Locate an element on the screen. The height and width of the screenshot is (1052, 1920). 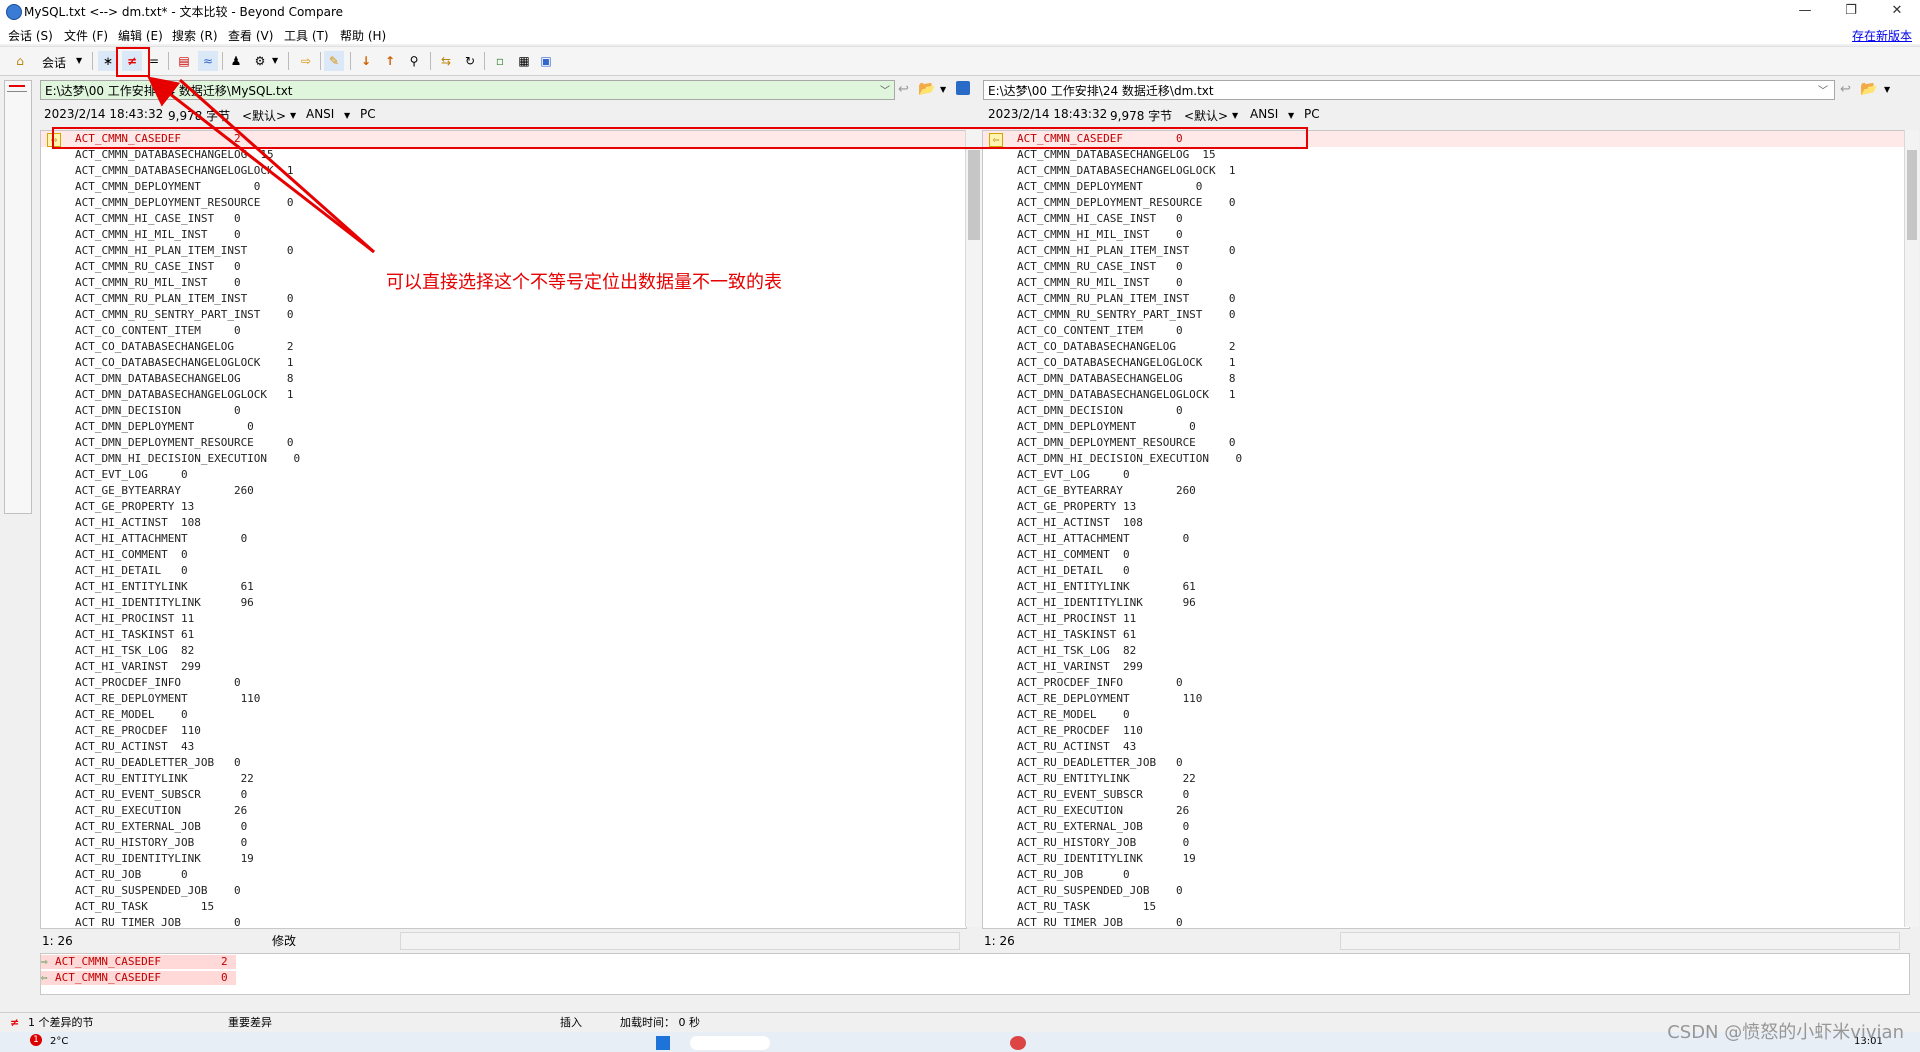
annotation-arrows is located at coordinates (261, 165).